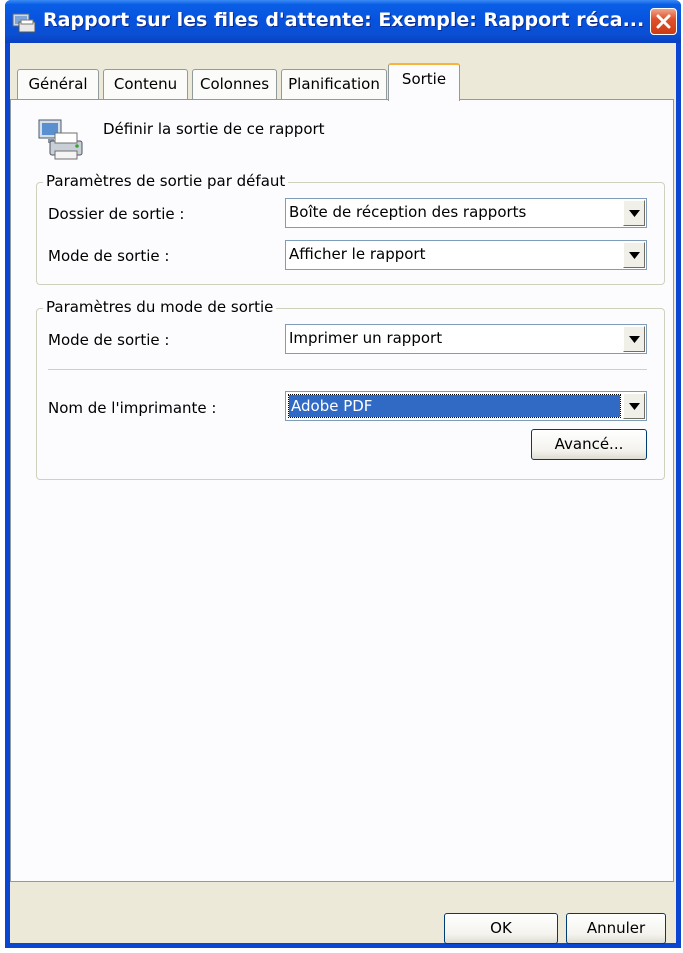 The height and width of the screenshot is (953, 683). I want to click on default-group-legend: Paramètres de sortie par défaut, so click(166, 181).